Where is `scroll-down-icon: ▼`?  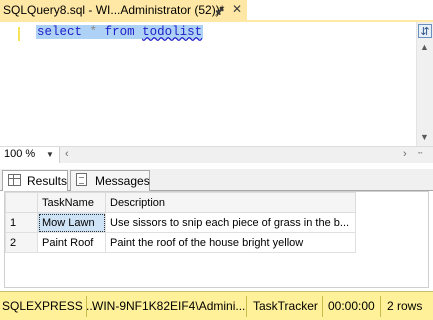
scroll-down-icon: ▼ is located at coordinates (424, 137).